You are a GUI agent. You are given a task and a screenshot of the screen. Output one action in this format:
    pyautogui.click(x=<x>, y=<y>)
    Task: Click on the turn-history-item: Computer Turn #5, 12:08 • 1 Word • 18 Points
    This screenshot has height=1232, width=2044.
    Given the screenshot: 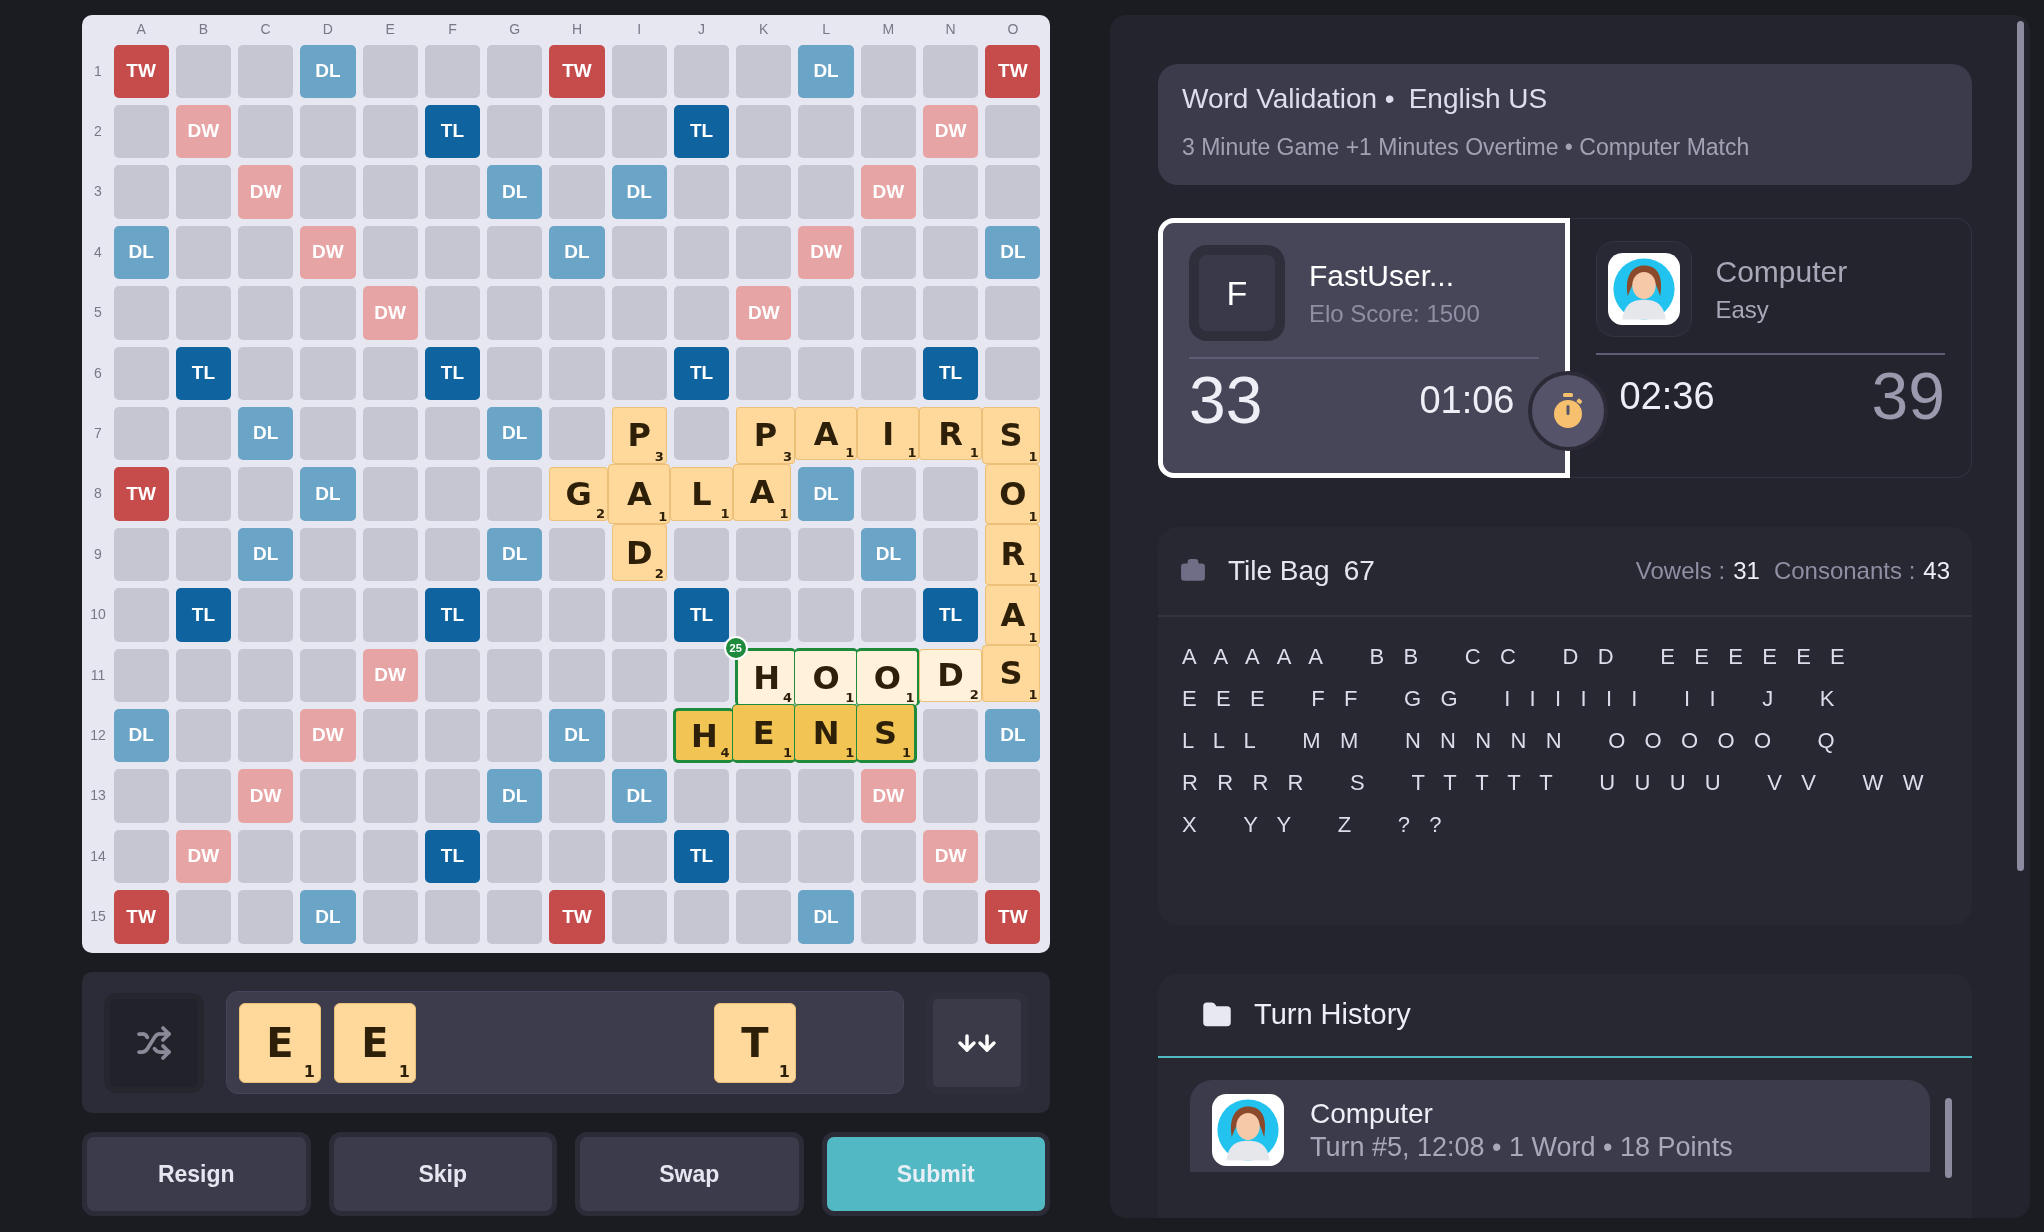 What is the action you would take?
    pyautogui.click(x=1560, y=1126)
    